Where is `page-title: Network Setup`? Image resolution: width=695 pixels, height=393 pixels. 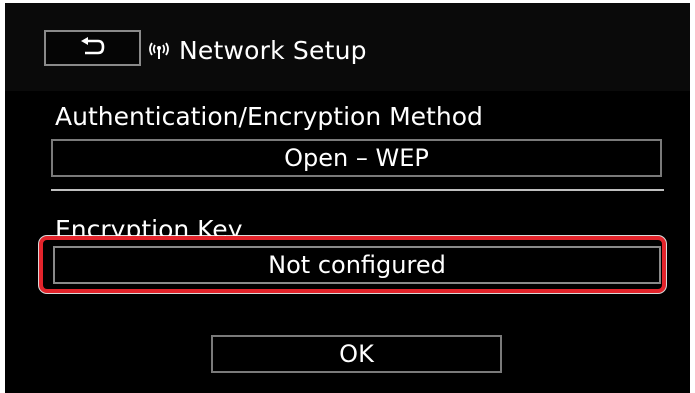 page-title: Network Setup is located at coordinates (273, 50).